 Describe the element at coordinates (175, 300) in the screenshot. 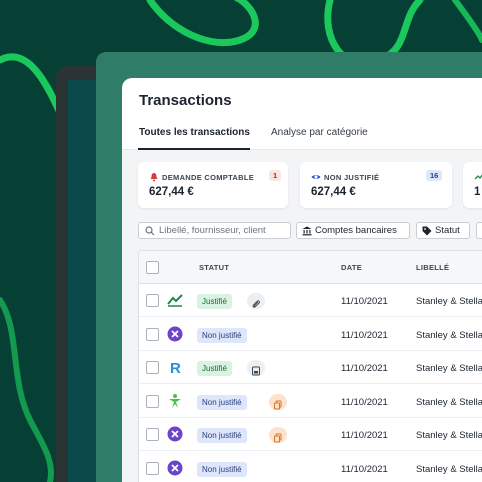

I see `chart-logo-icon` at that location.